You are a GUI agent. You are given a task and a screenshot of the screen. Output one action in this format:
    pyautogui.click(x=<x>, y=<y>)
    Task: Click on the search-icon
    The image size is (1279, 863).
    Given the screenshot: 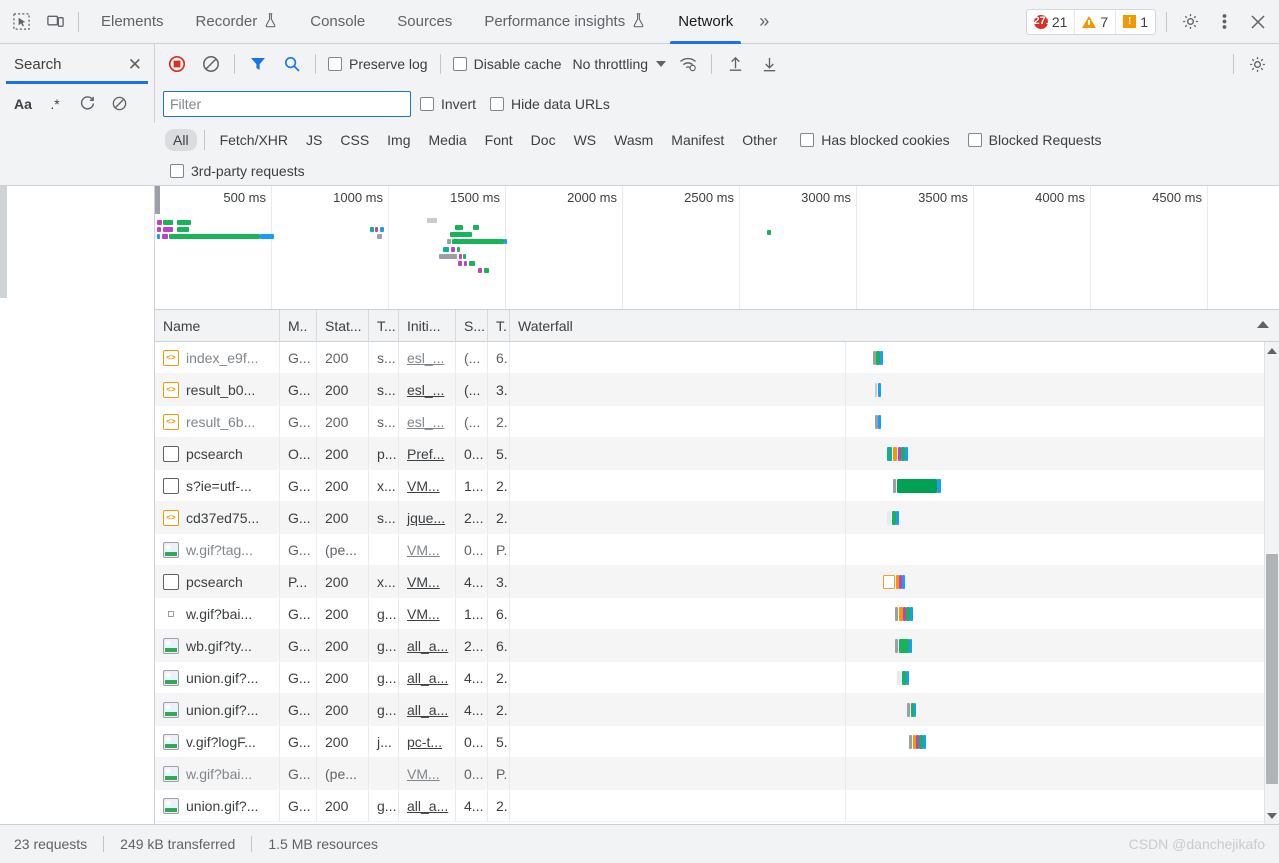 What is the action you would take?
    pyautogui.click(x=292, y=64)
    